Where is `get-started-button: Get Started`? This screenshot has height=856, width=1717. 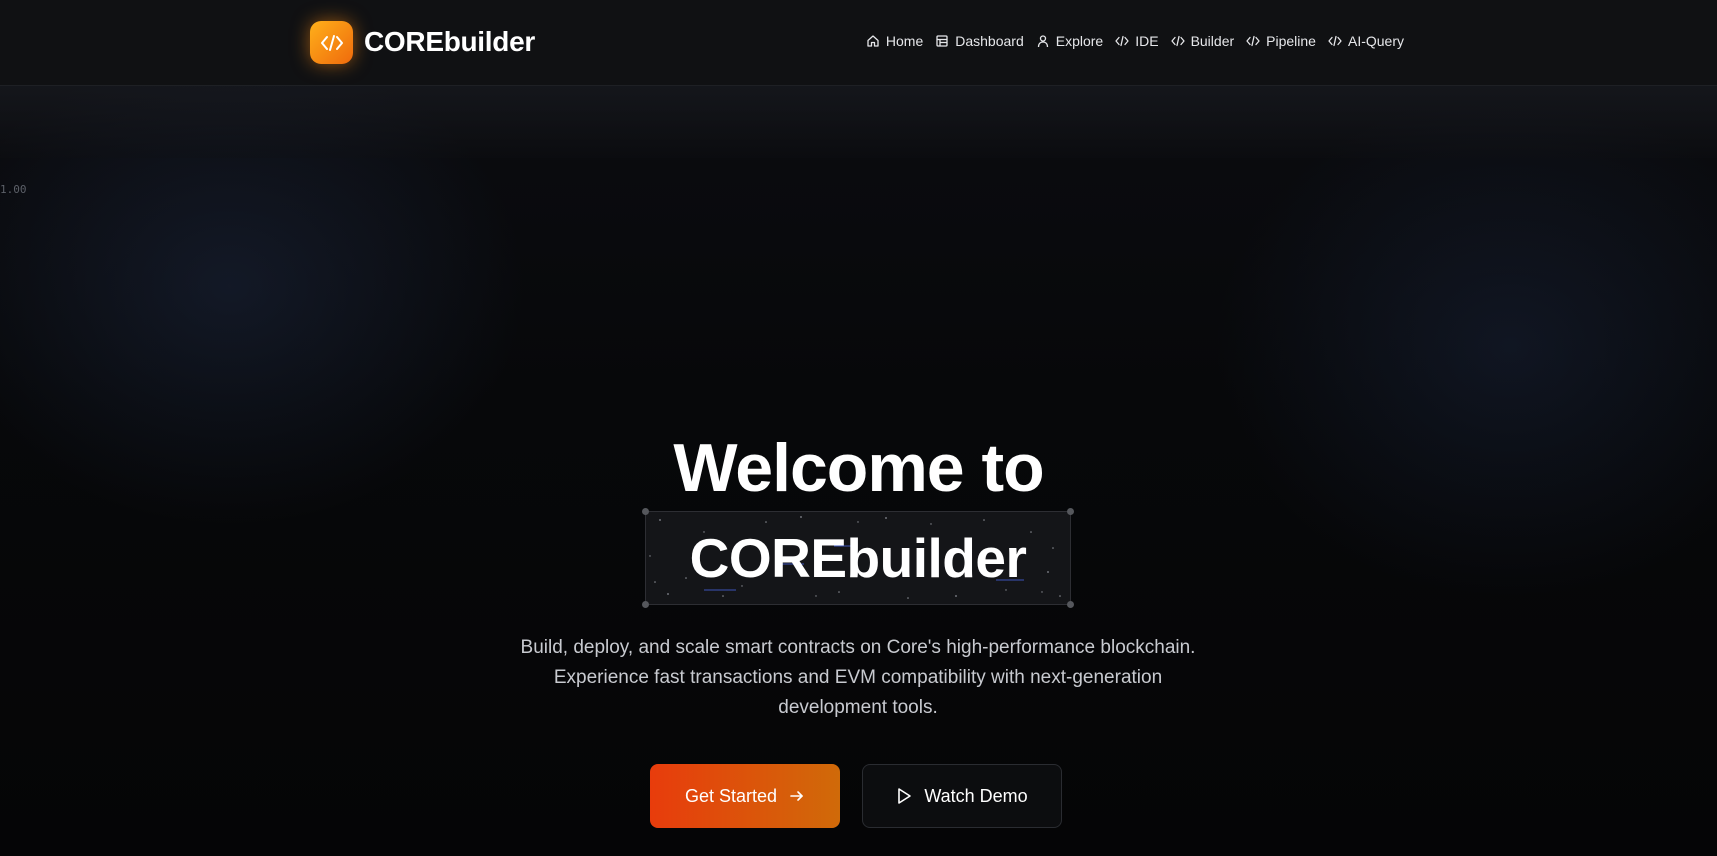 get-started-button: Get Started is located at coordinates (745, 796).